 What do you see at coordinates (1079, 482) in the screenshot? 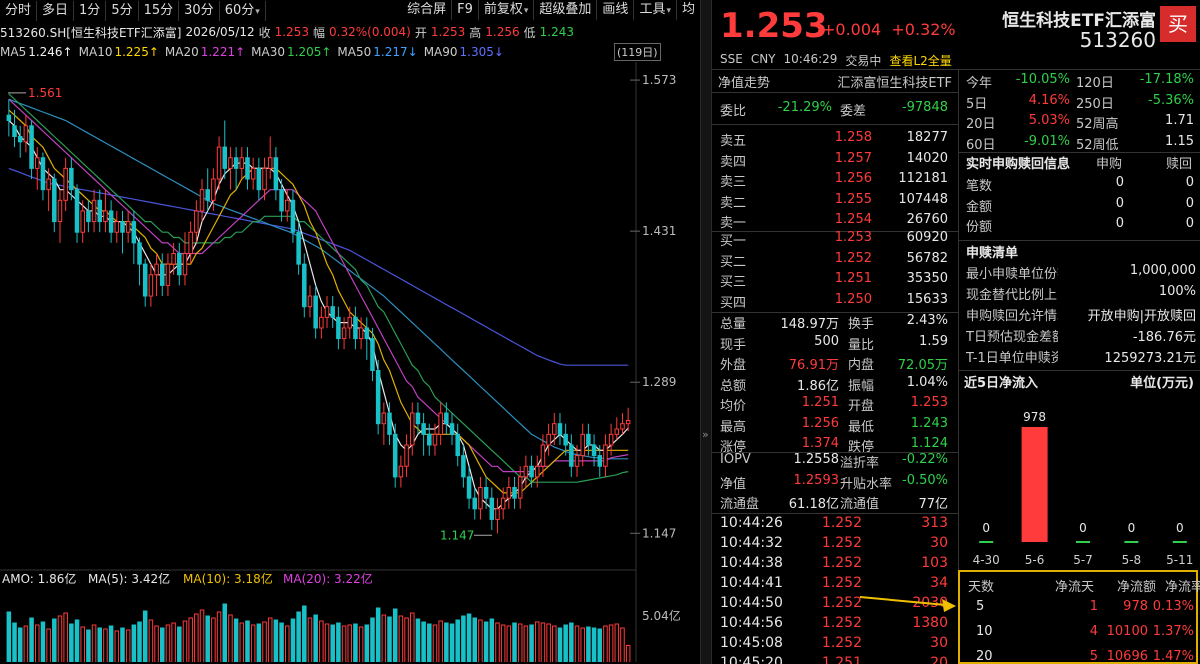
I see `net-flow-chart: 0 4-30 978 5-6 0 5-7 0 5-8 0 5-11` at bounding box center [1079, 482].